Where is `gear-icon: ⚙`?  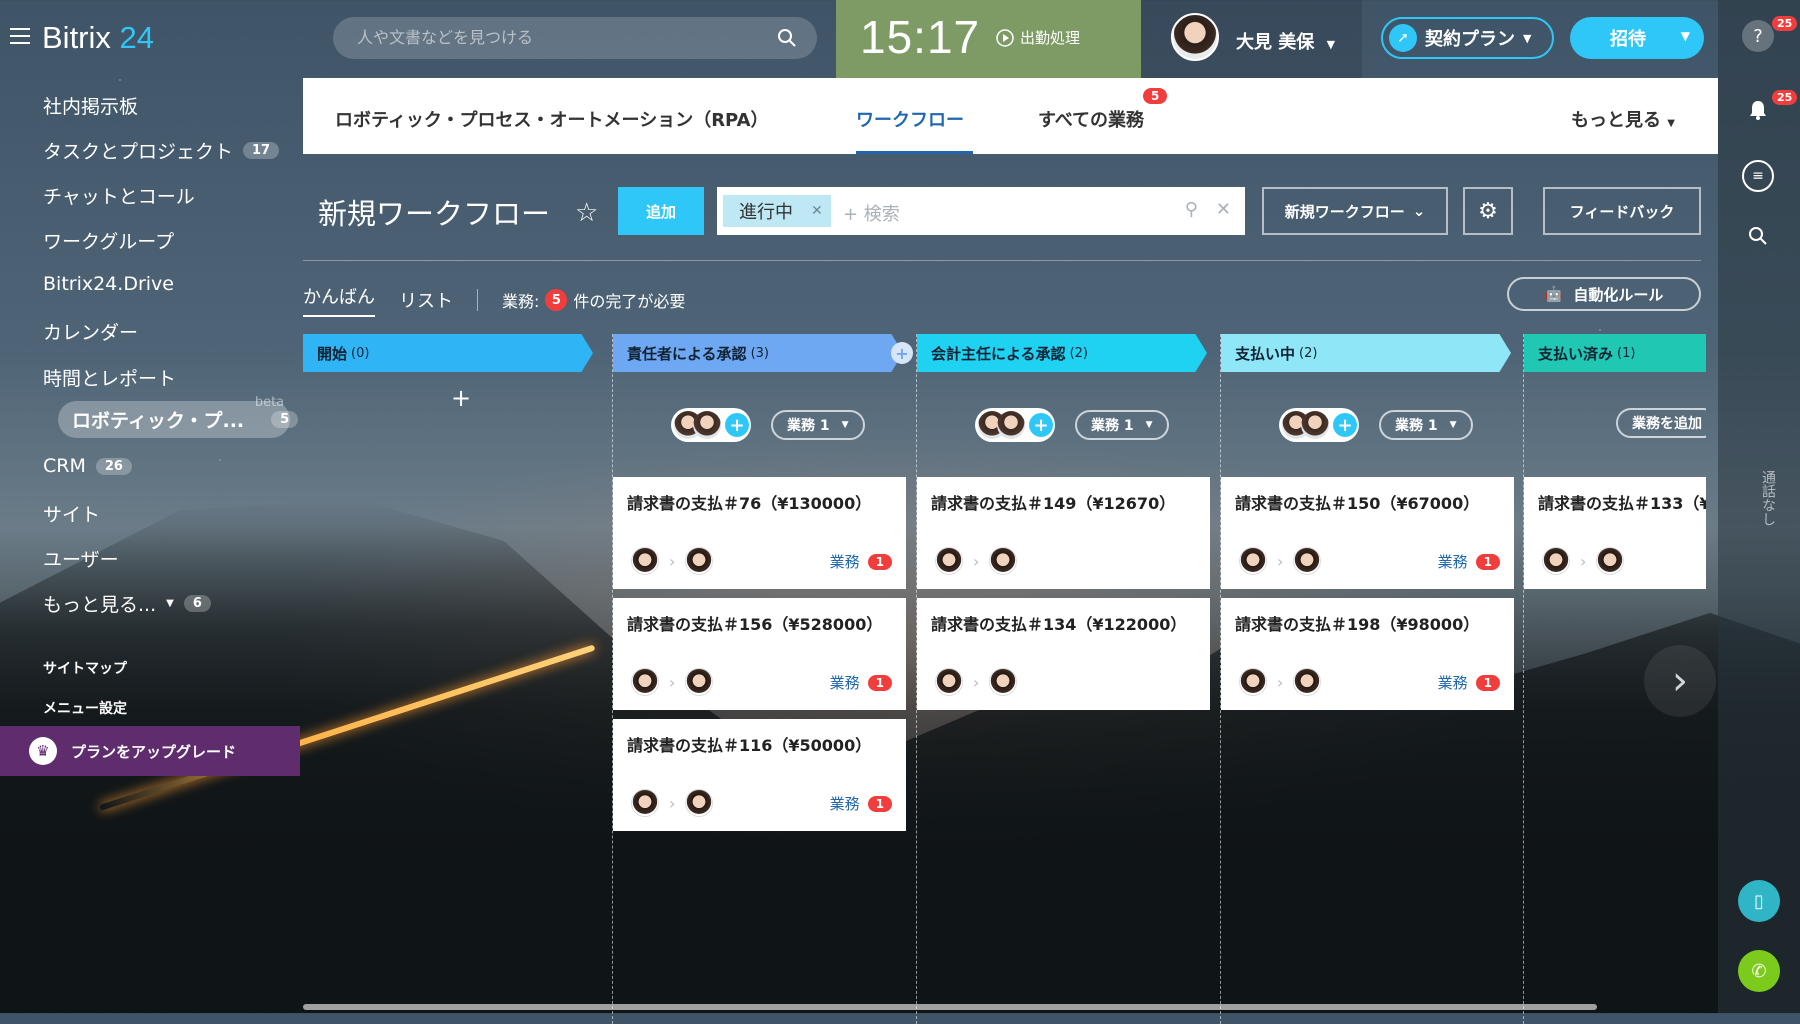 gear-icon: ⚙ is located at coordinates (1488, 211).